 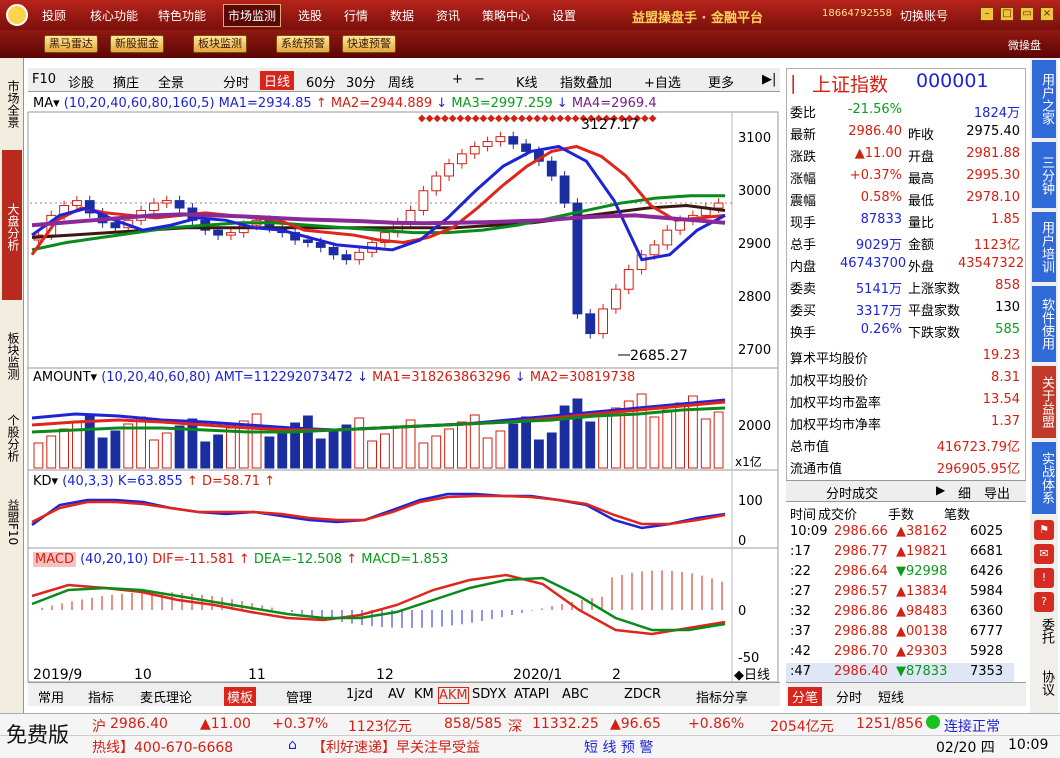 What do you see at coordinates (810, 447) in the screenshot?
I see `stat-label: 总市值` at bounding box center [810, 447].